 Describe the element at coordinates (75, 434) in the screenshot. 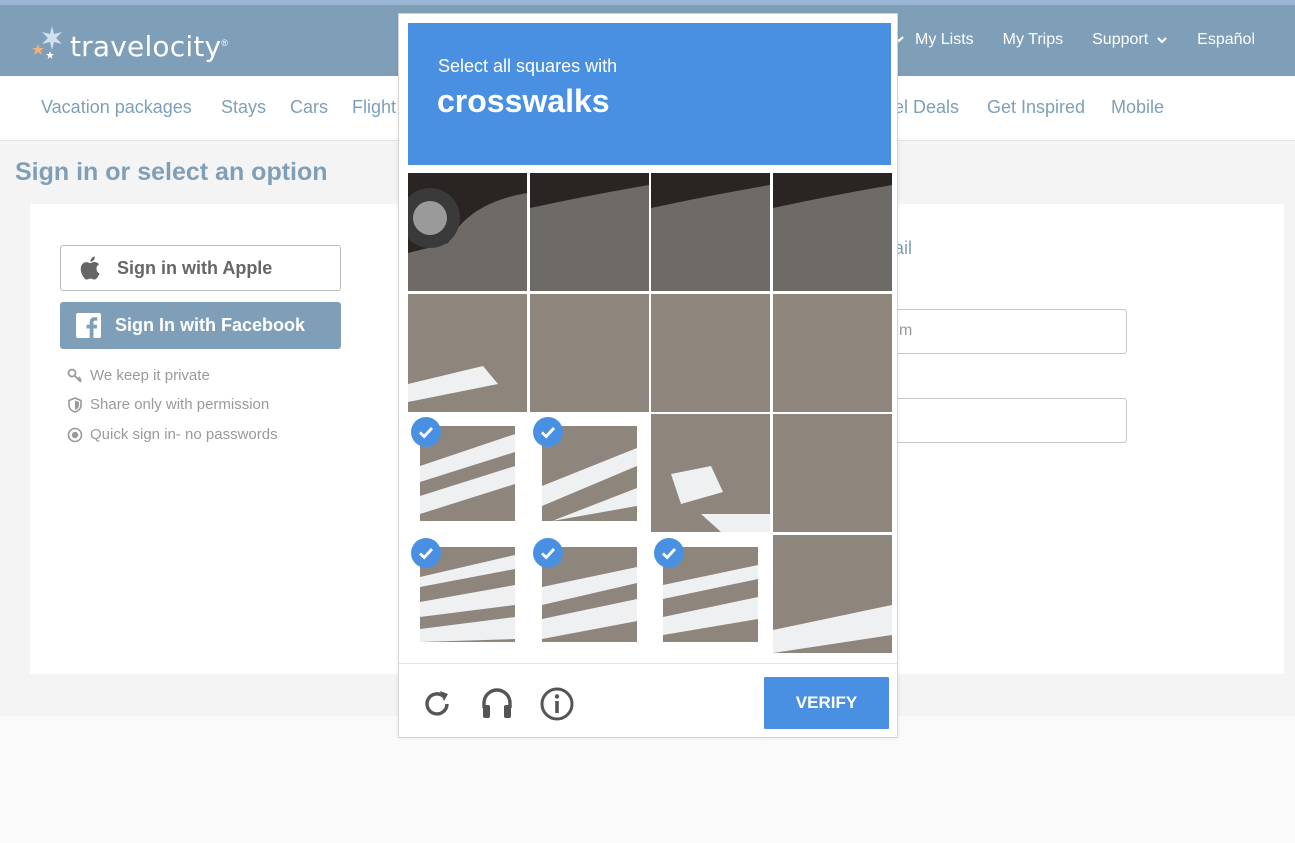

I see `circle-icon` at that location.